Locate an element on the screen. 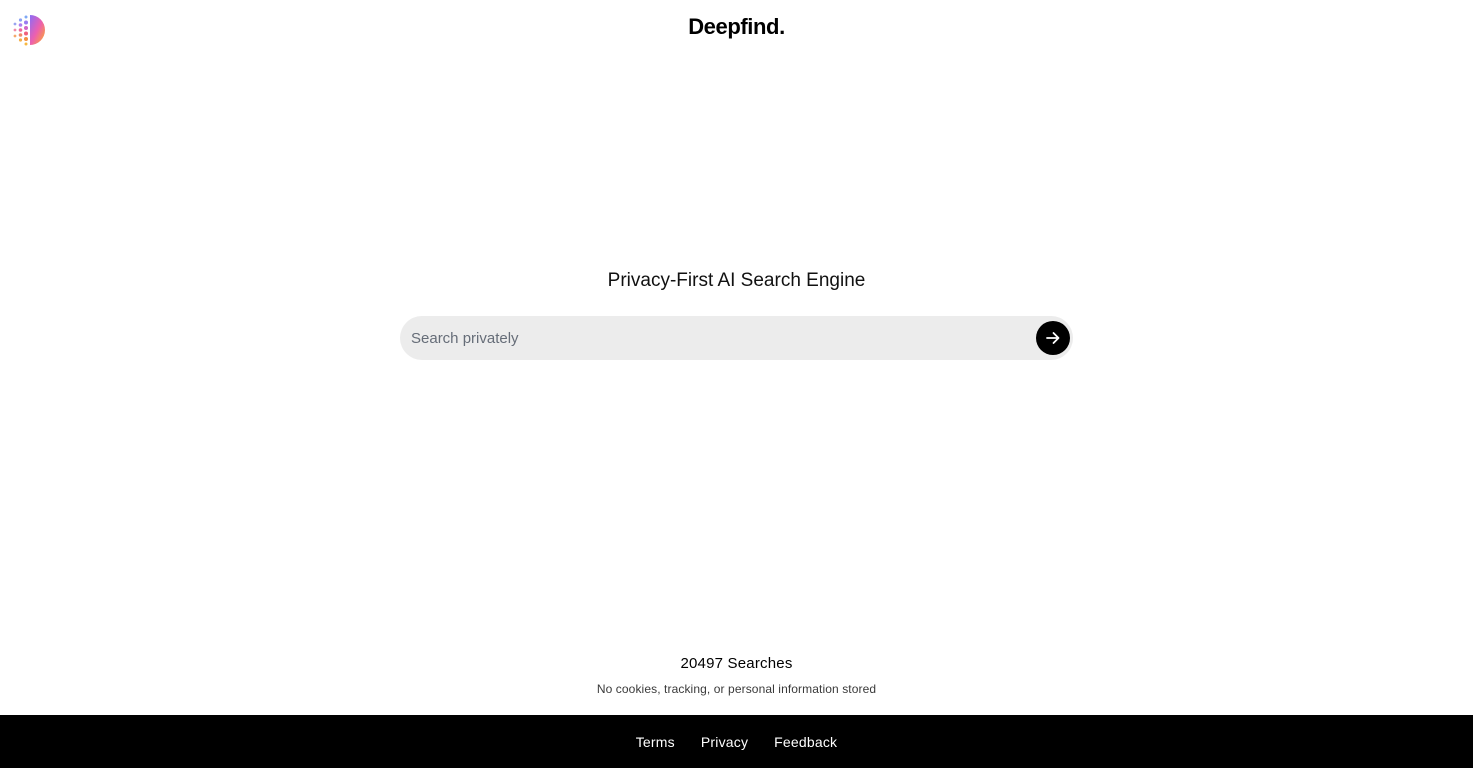  footer-link-privacy: Privacy is located at coordinates (724, 742).